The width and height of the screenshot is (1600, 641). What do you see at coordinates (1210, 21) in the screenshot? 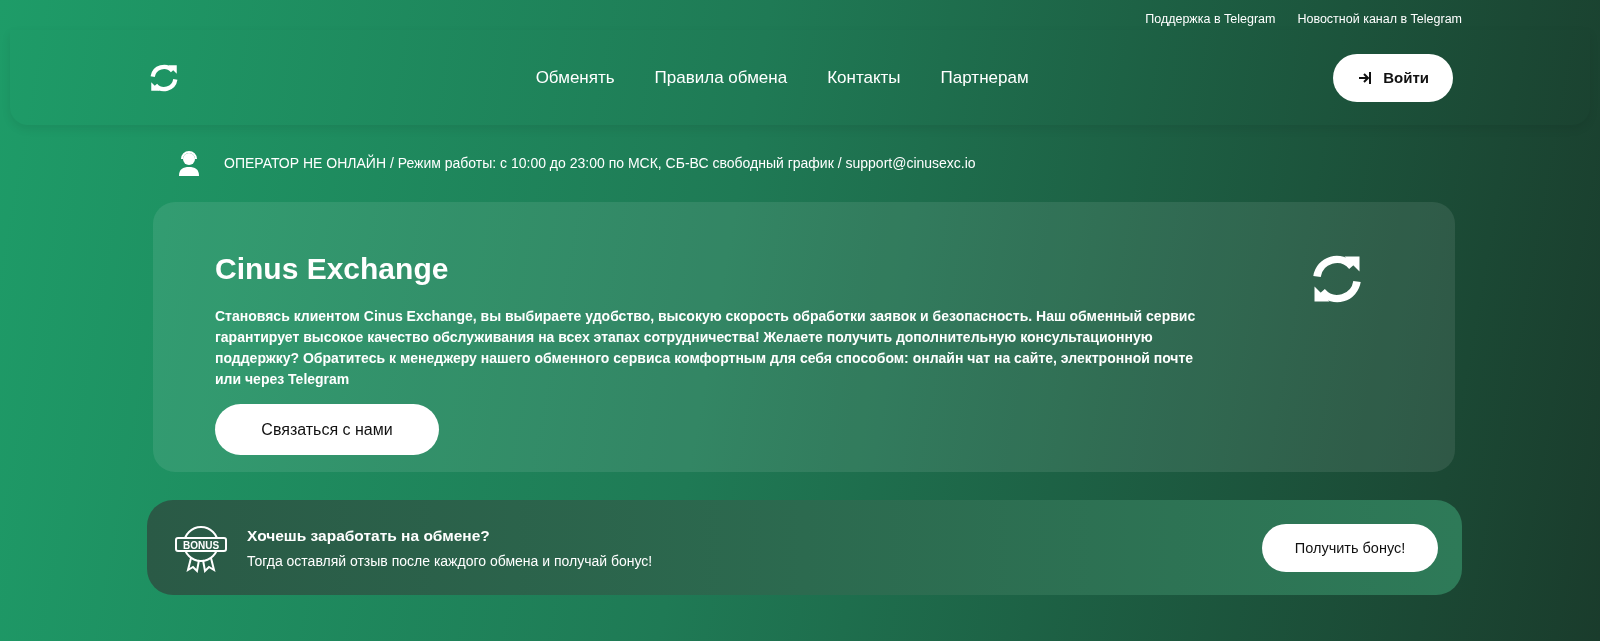
I see `telegram-link: Поддержка в Telegram` at bounding box center [1210, 21].